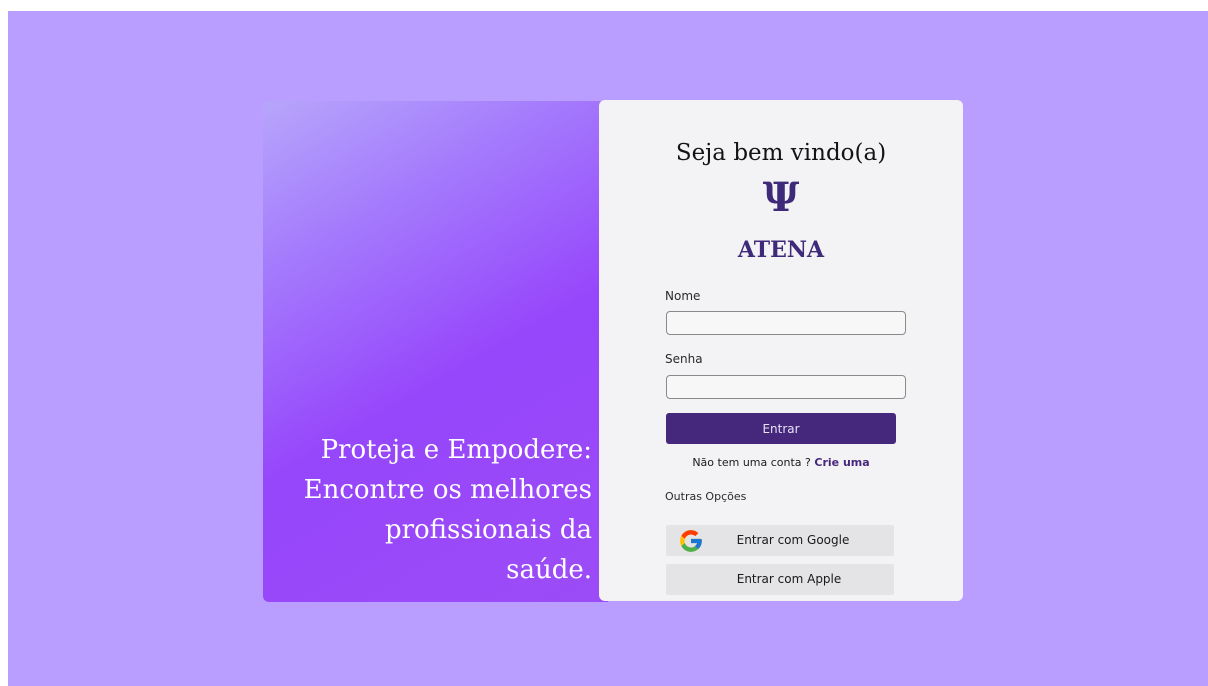 The height and width of the screenshot is (686, 1208). What do you see at coordinates (789, 579) in the screenshot?
I see `apple-login-label: Entrar com Apple` at bounding box center [789, 579].